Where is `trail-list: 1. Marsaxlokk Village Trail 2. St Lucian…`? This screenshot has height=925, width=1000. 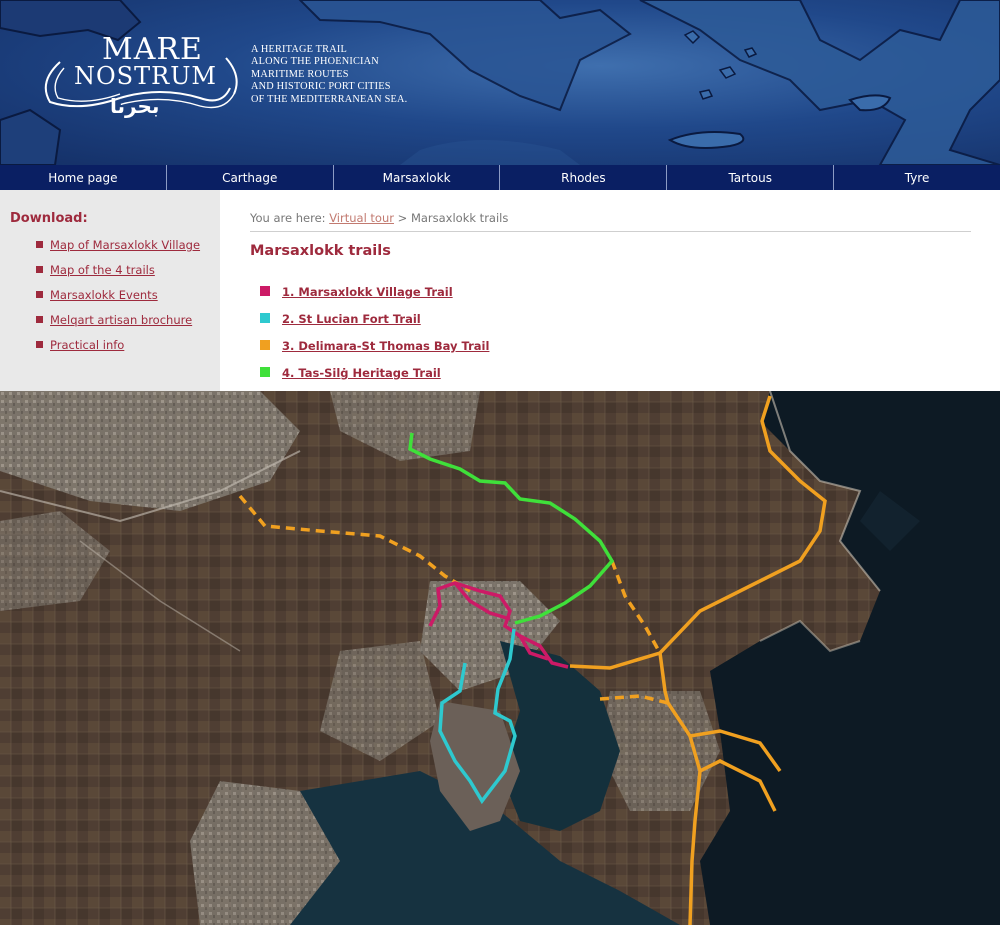 trail-list: 1. Marsaxlokk Village Trail 2. St Lucian… is located at coordinates (374, 339).